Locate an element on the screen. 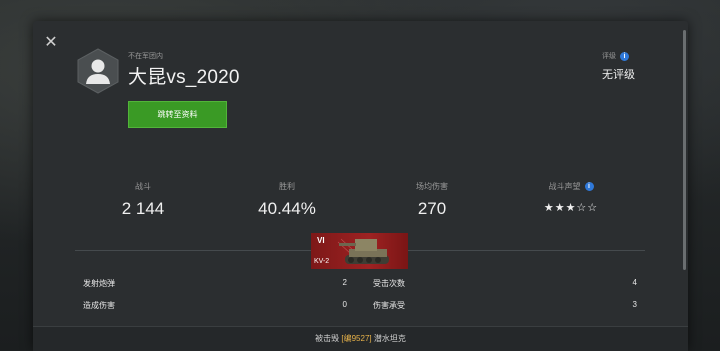 The width and height of the screenshot is (720, 351). stat-battles: 战斗 2 144 is located at coordinates (143, 200).